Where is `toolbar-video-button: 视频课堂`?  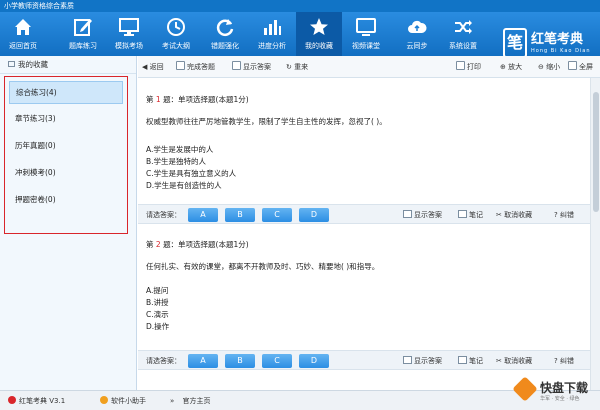
toolbar-video-button: 视频课堂 is located at coordinates (366, 34).